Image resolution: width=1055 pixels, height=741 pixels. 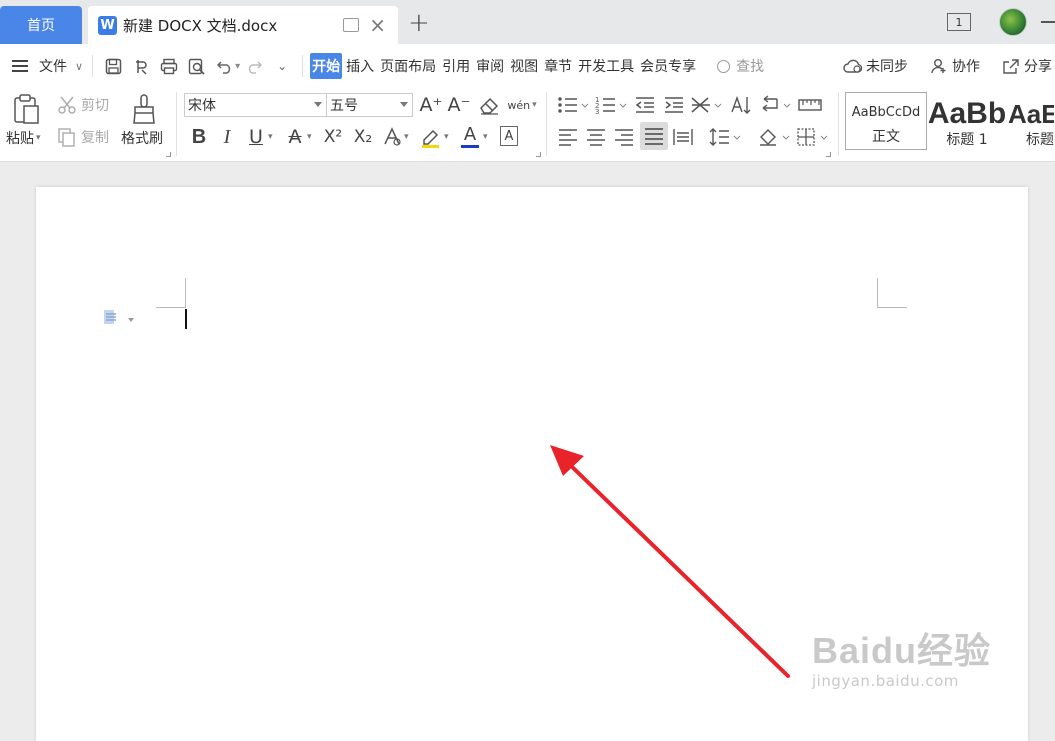 I want to click on print-icon, so click(x=169, y=66).